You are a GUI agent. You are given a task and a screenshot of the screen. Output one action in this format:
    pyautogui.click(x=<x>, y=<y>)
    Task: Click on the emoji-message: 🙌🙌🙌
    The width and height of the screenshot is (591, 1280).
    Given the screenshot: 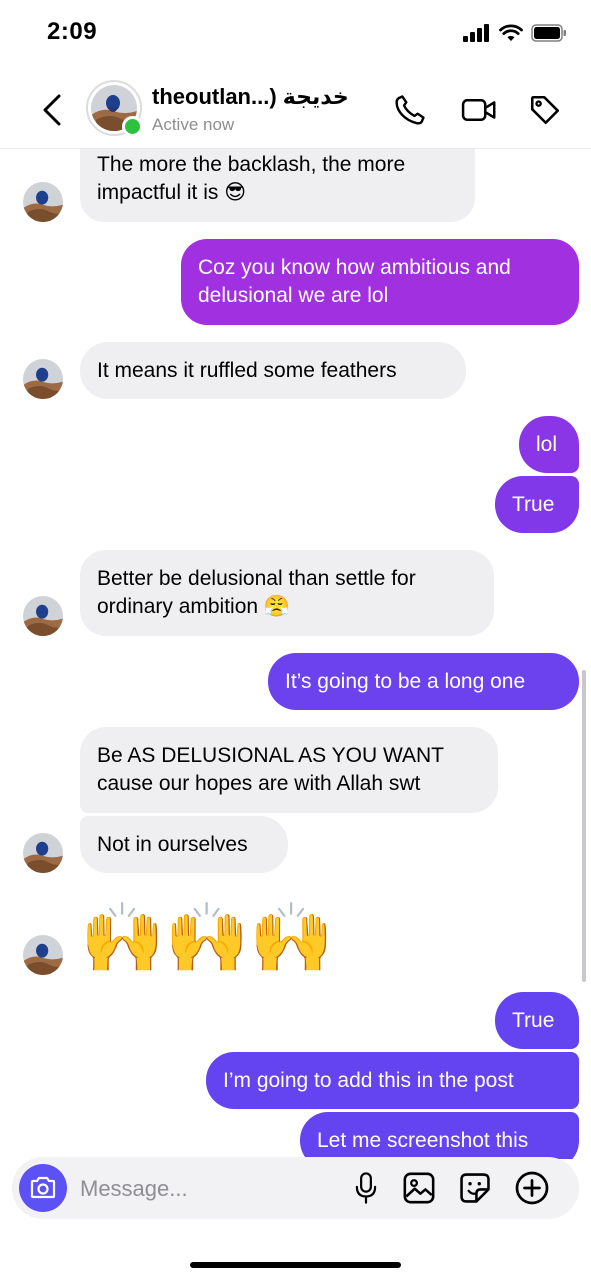 What is the action you would take?
    pyautogui.click(x=207, y=938)
    